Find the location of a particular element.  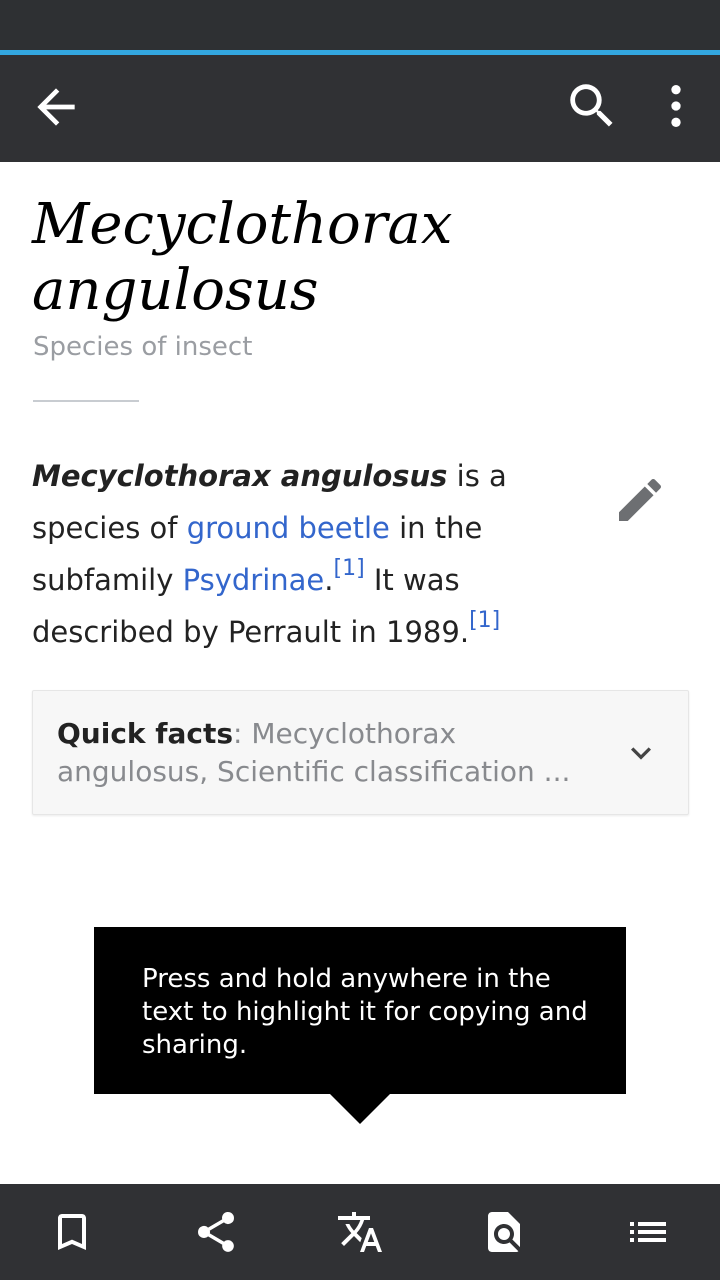

overflow-menu-button is located at coordinates (676, 106).